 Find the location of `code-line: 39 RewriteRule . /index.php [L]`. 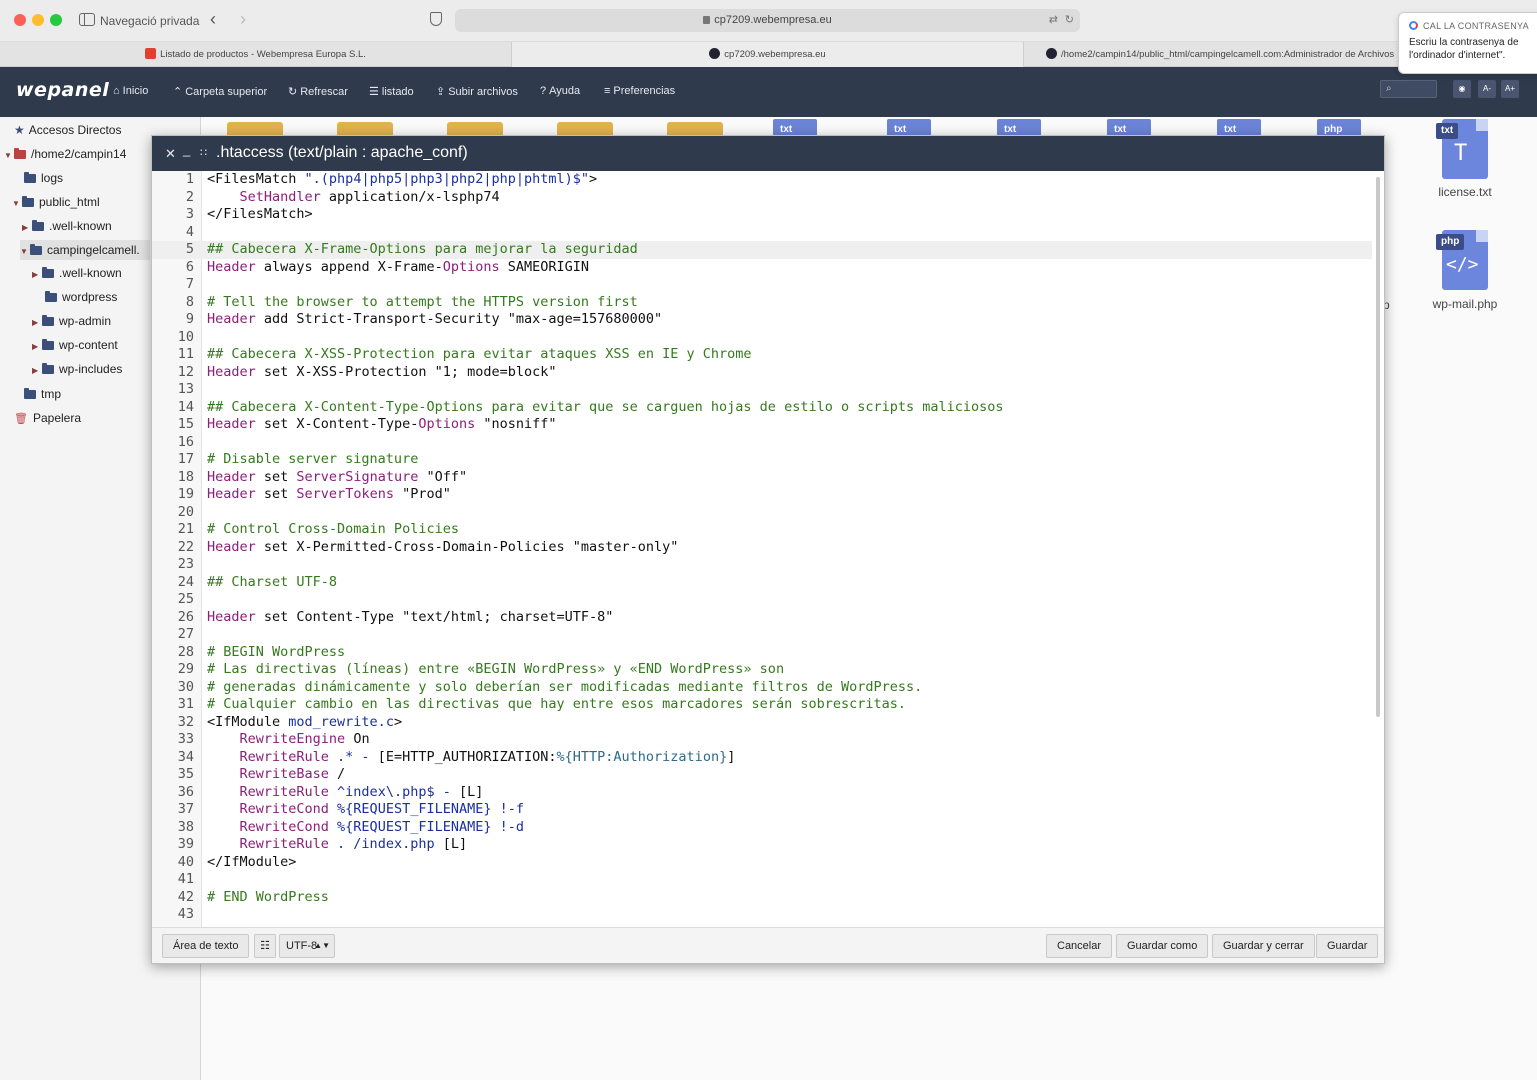

code-line: 39 RewriteRule . /index.php [L] is located at coordinates (762, 845).